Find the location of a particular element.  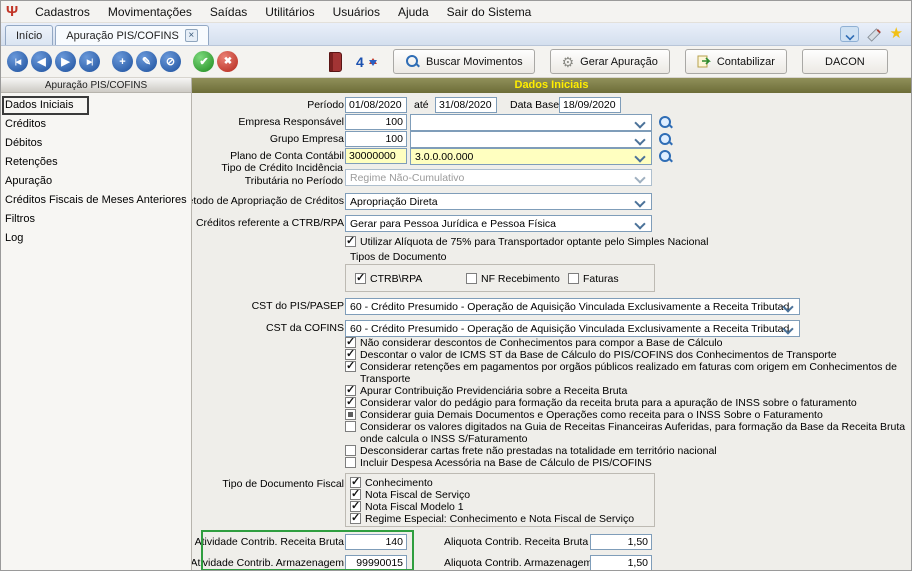

sidebar-item-dados-iniciais: Dados Iniciais is located at coordinates (96, 105).